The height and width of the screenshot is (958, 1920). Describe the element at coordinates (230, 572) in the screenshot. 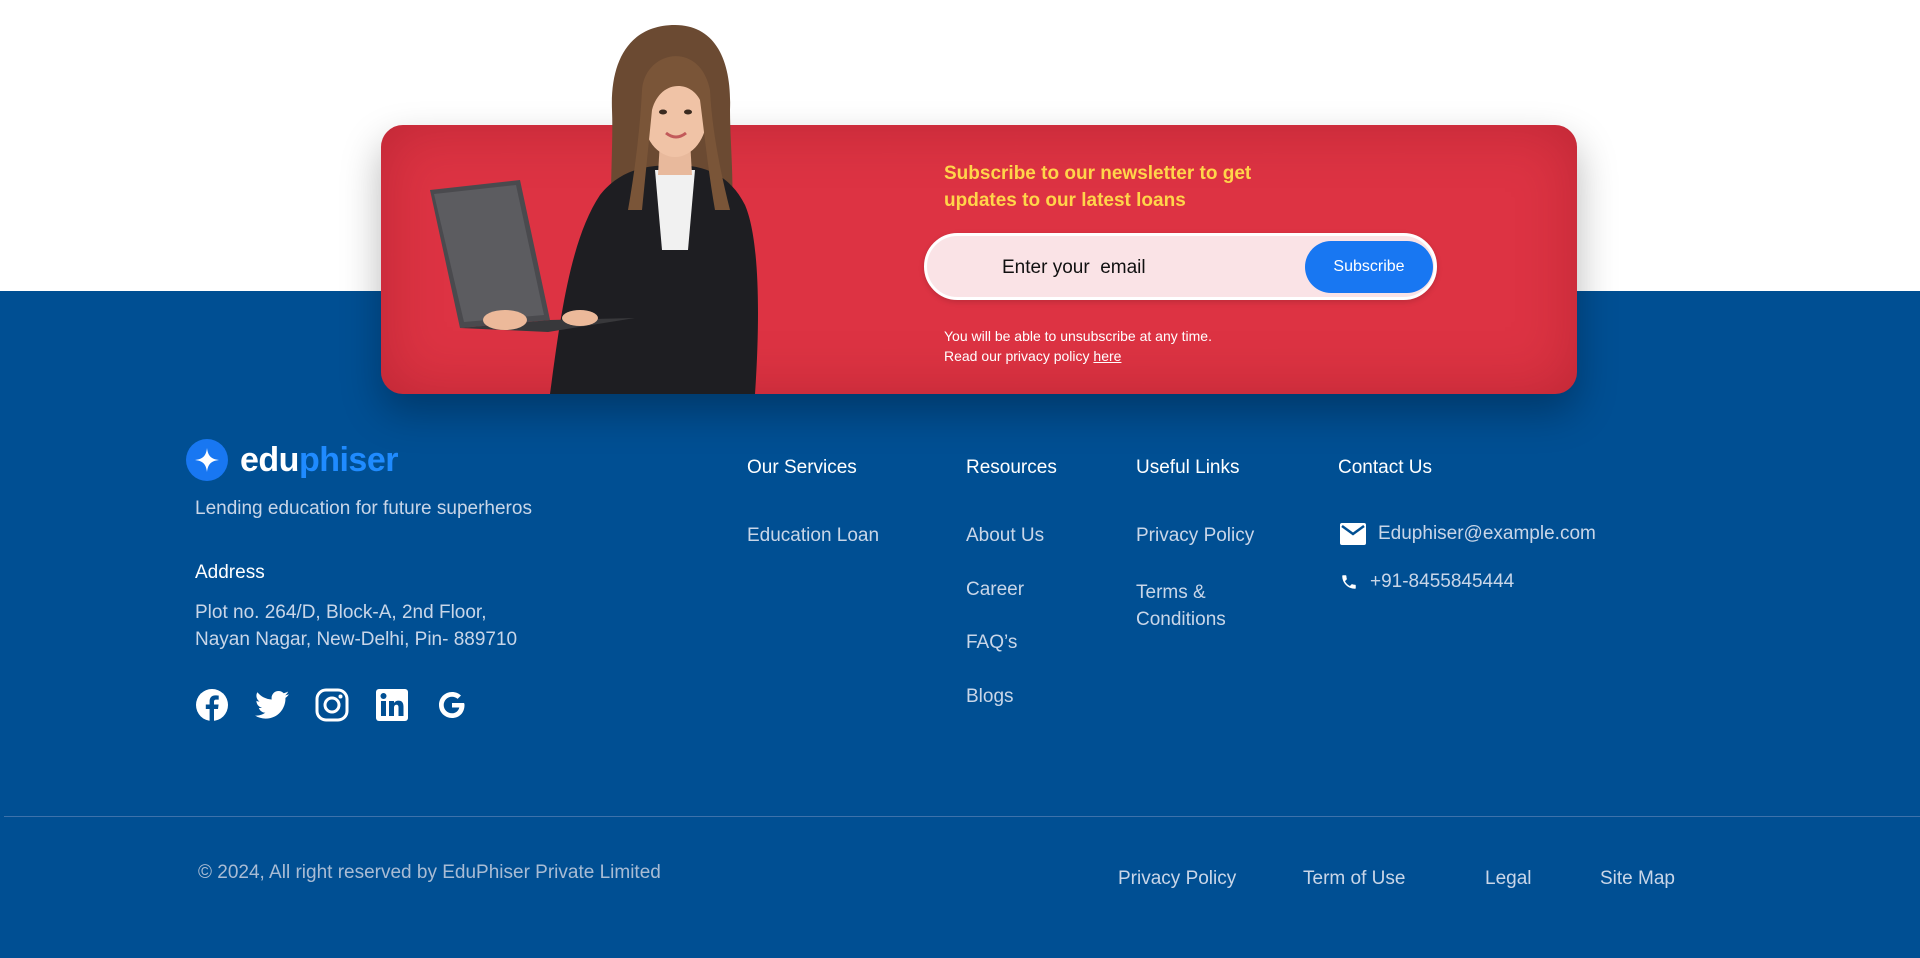

I see `address-heading: Address` at that location.